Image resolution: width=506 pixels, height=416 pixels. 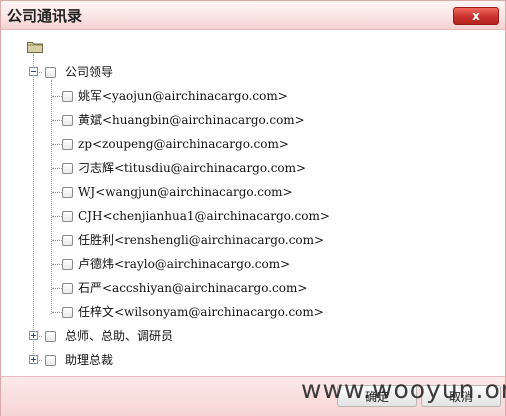 I want to click on dialog-title: 公司通讯录, so click(x=45, y=16).